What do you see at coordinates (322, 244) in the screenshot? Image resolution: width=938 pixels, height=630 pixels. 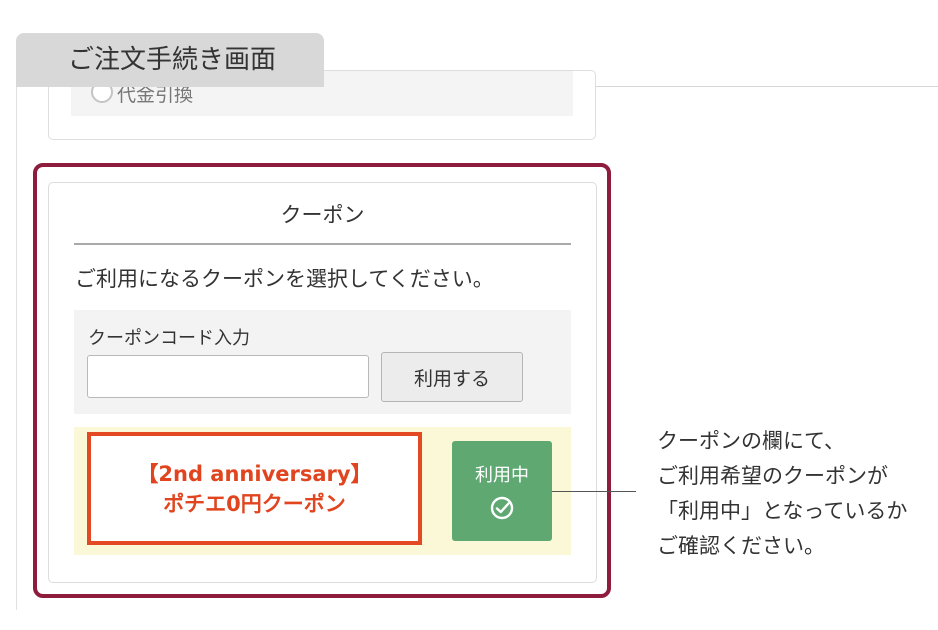 I see `coupon-title-divider` at bounding box center [322, 244].